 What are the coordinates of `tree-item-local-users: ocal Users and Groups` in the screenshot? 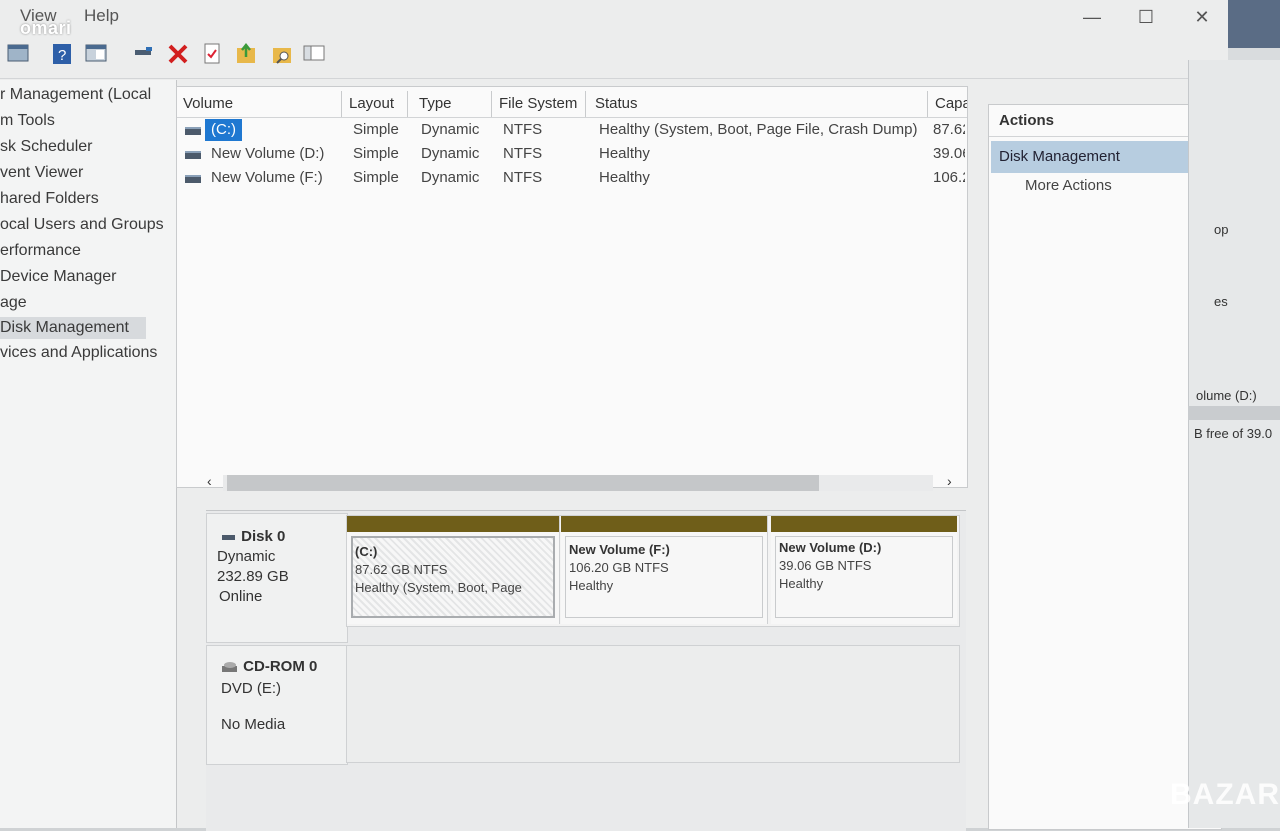 It's located at (88, 225).